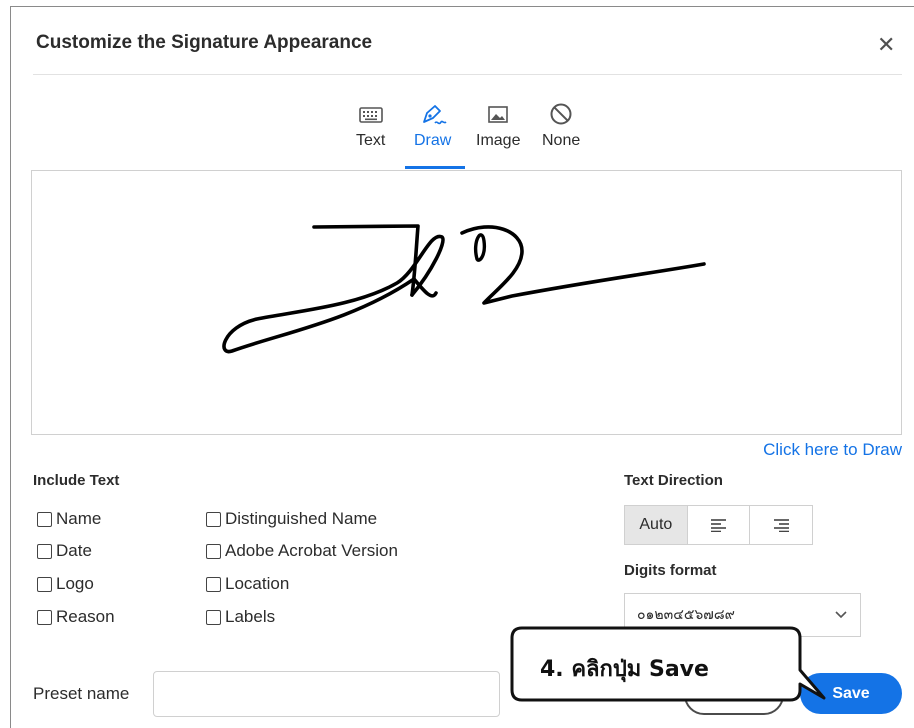 Image resolution: width=914 pixels, height=728 pixels. What do you see at coordinates (624, 669) in the screenshot?
I see `callout-text: 4. คลิกปุ่ม Save` at bounding box center [624, 669].